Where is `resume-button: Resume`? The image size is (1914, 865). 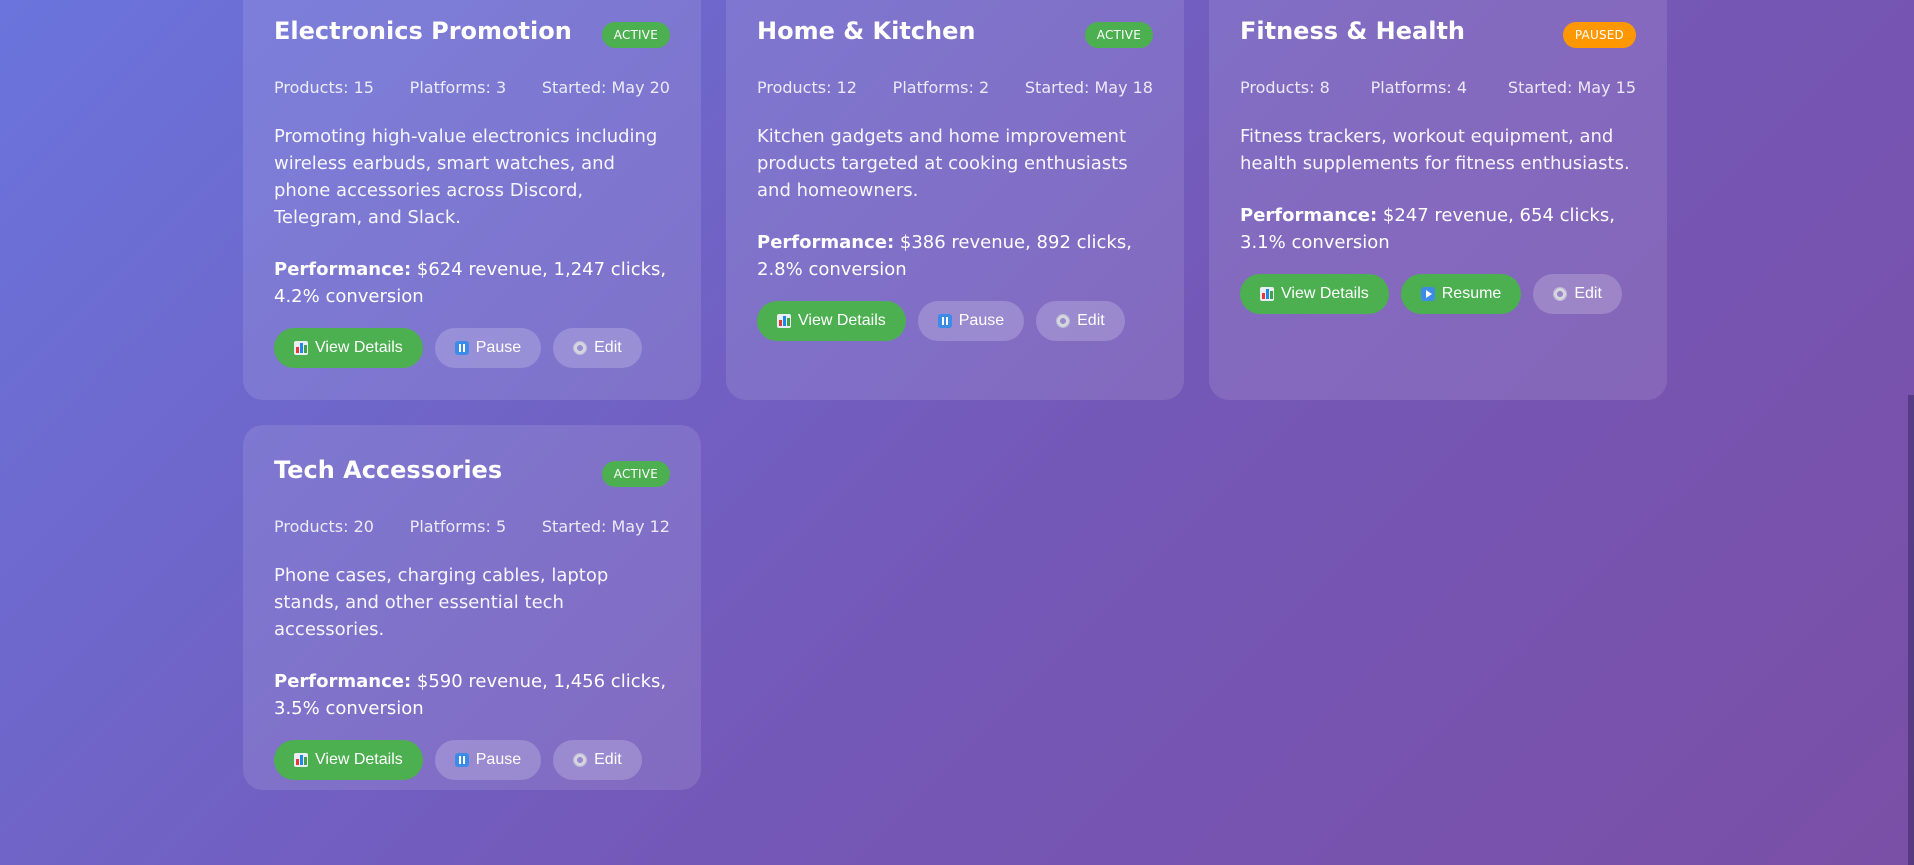 resume-button: Resume is located at coordinates (1461, 294).